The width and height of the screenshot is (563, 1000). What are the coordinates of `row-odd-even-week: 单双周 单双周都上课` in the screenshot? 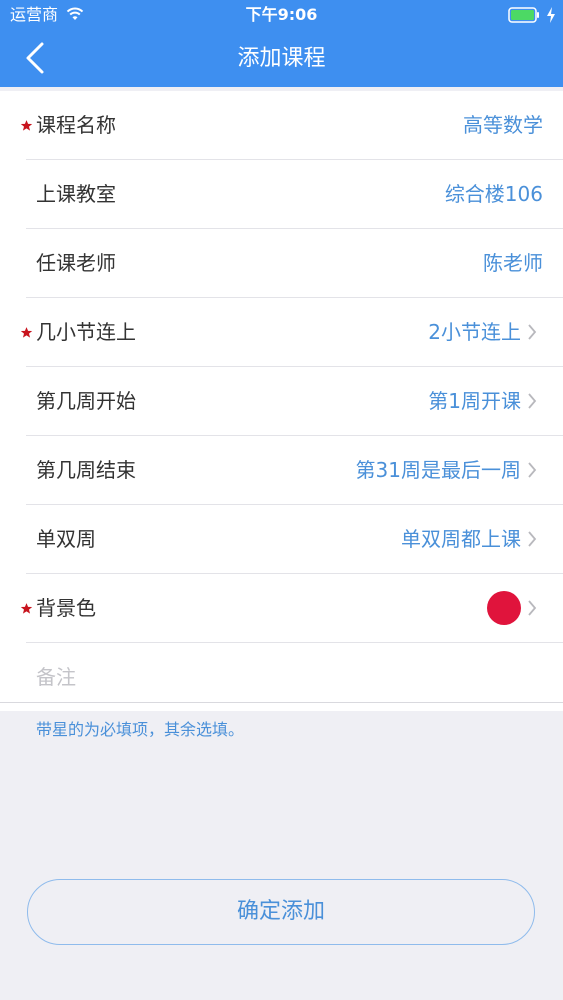 It's located at (294, 539).